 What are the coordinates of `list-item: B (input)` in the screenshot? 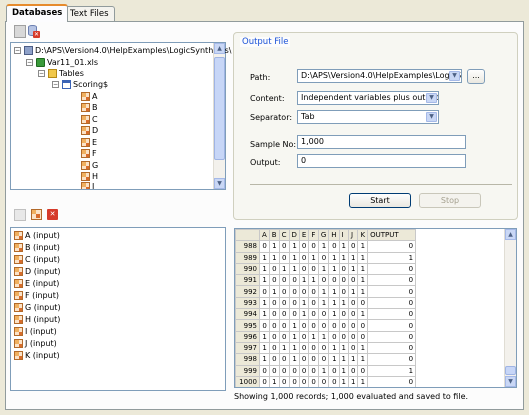 It's located at (37, 247).